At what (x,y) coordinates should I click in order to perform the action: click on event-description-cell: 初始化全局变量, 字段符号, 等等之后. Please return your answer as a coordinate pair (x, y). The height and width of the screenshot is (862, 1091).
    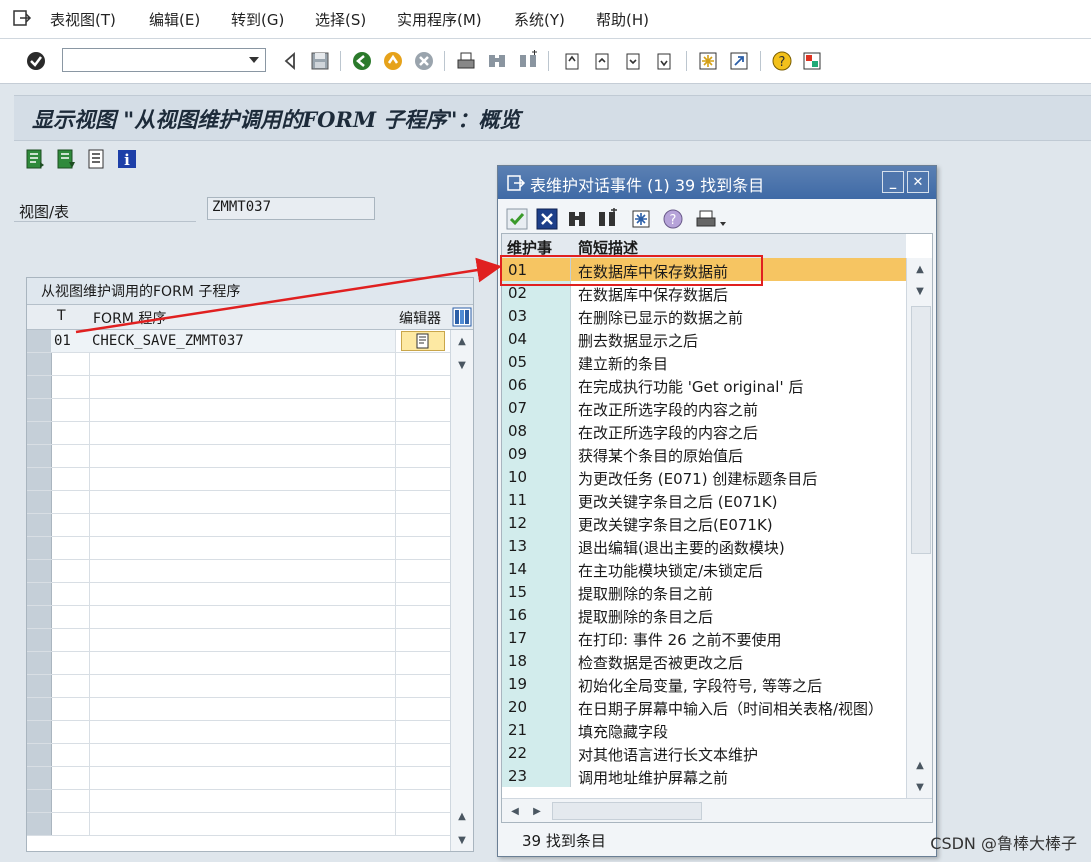
    Looking at the image, I should click on (738, 683).